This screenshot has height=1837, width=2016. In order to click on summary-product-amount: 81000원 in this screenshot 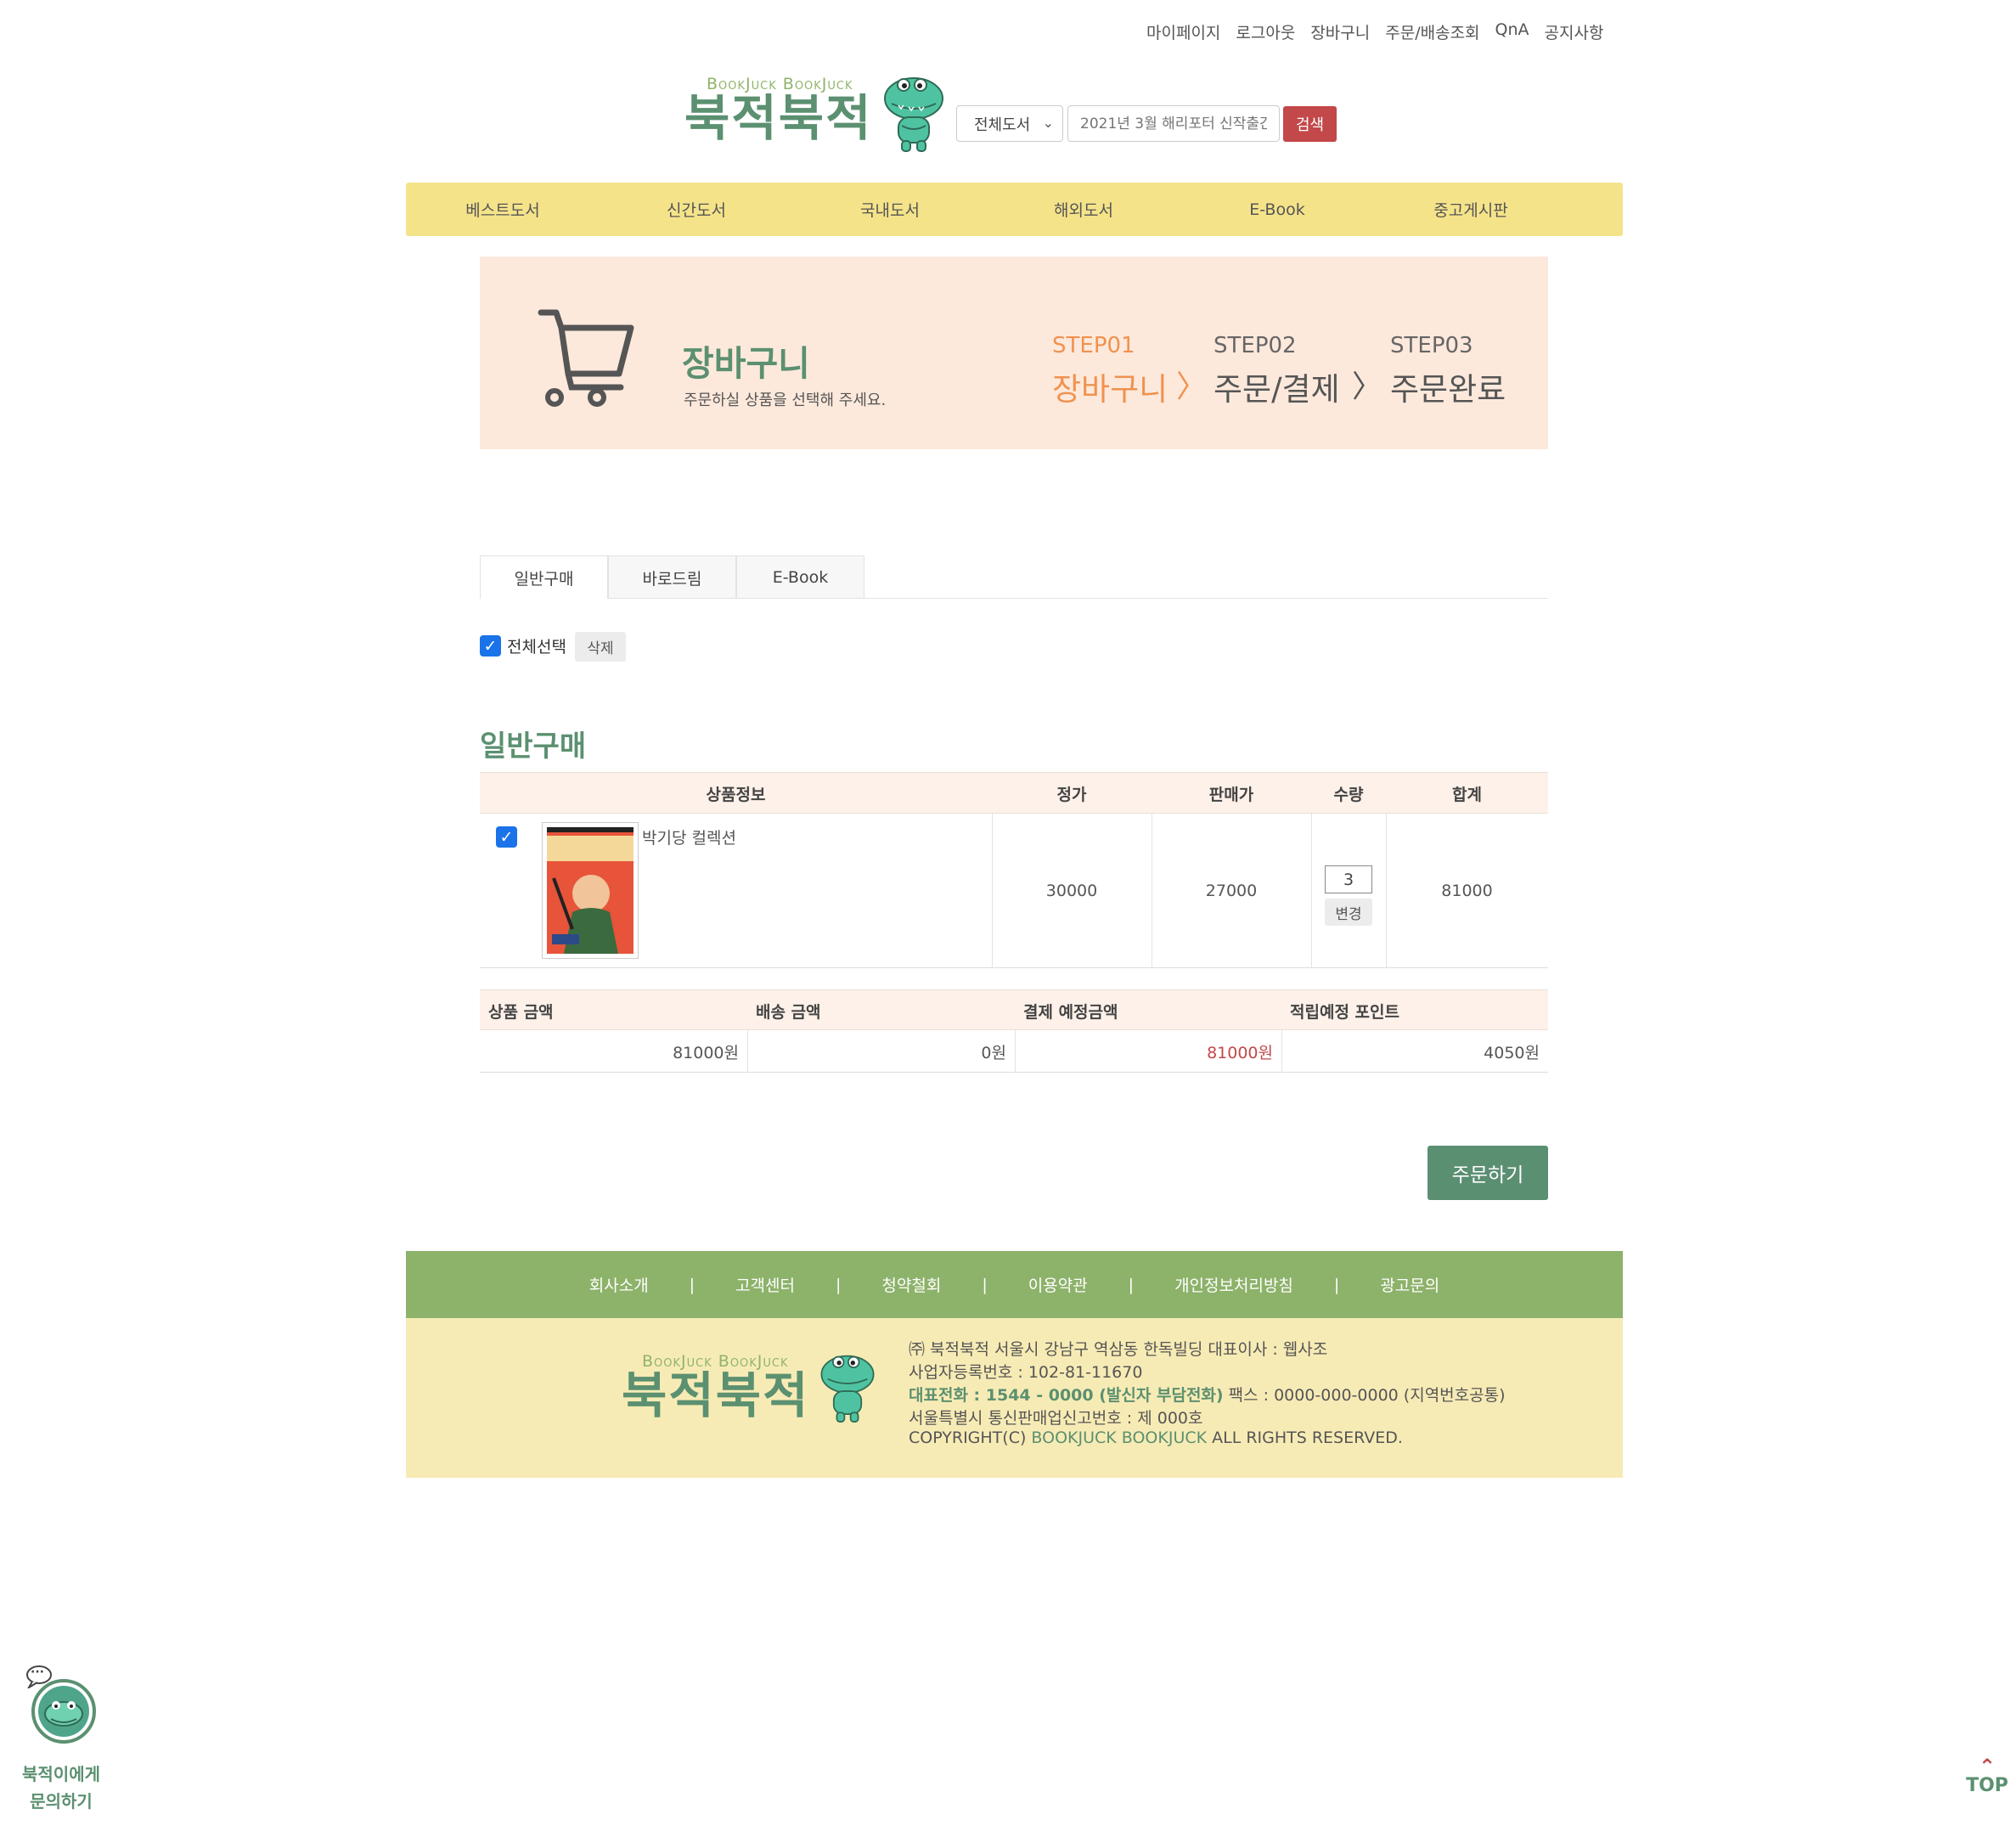, I will do `click(706, 1052)`.